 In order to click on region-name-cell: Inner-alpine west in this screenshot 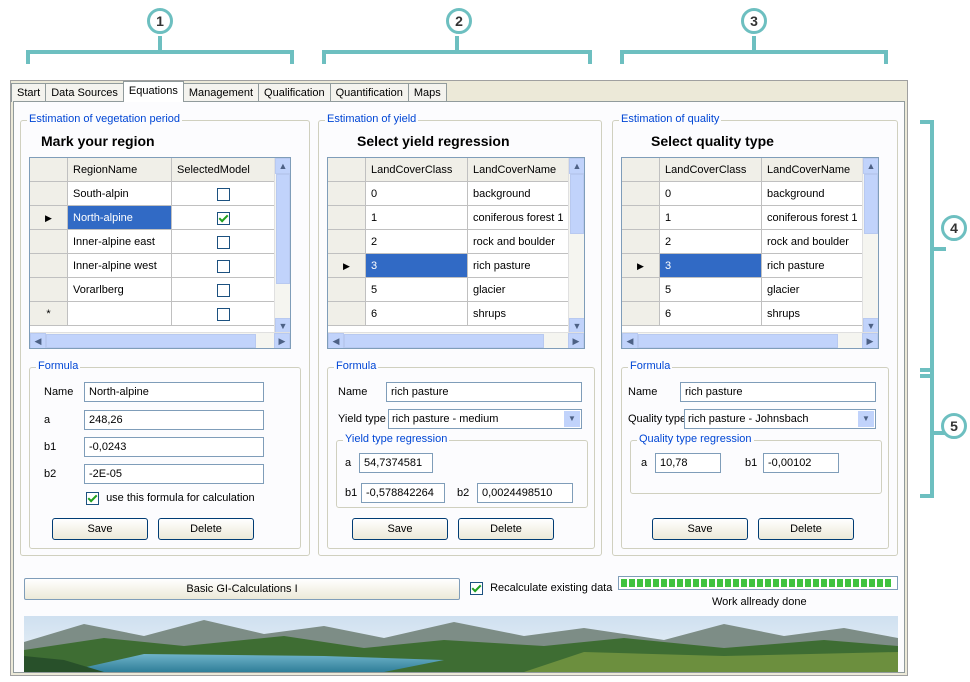, I will do `click(120, 266)`.